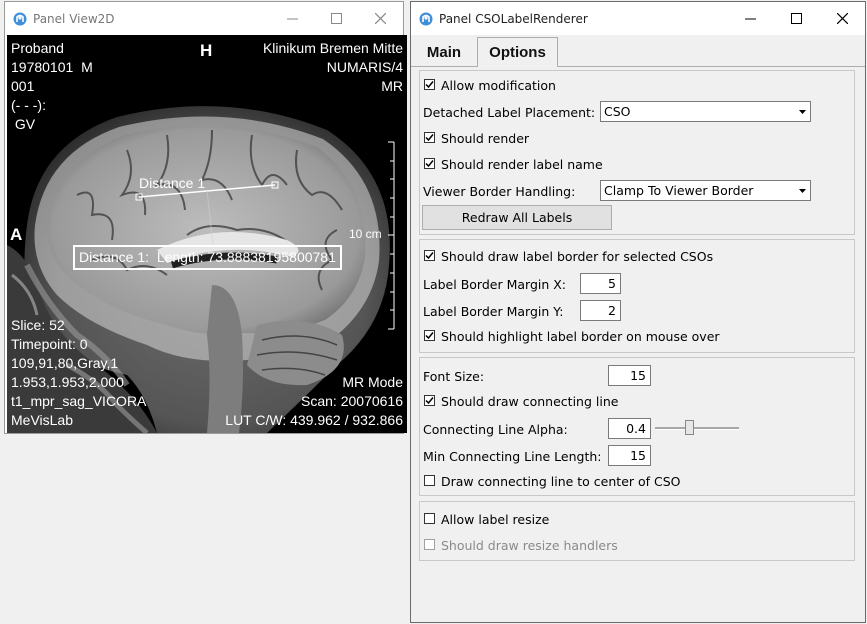 The height and width of the screenshot is (624, 867). I want to click on connecting-line-alpha-label: Connecting Line Alpha:, so click(495, 429).